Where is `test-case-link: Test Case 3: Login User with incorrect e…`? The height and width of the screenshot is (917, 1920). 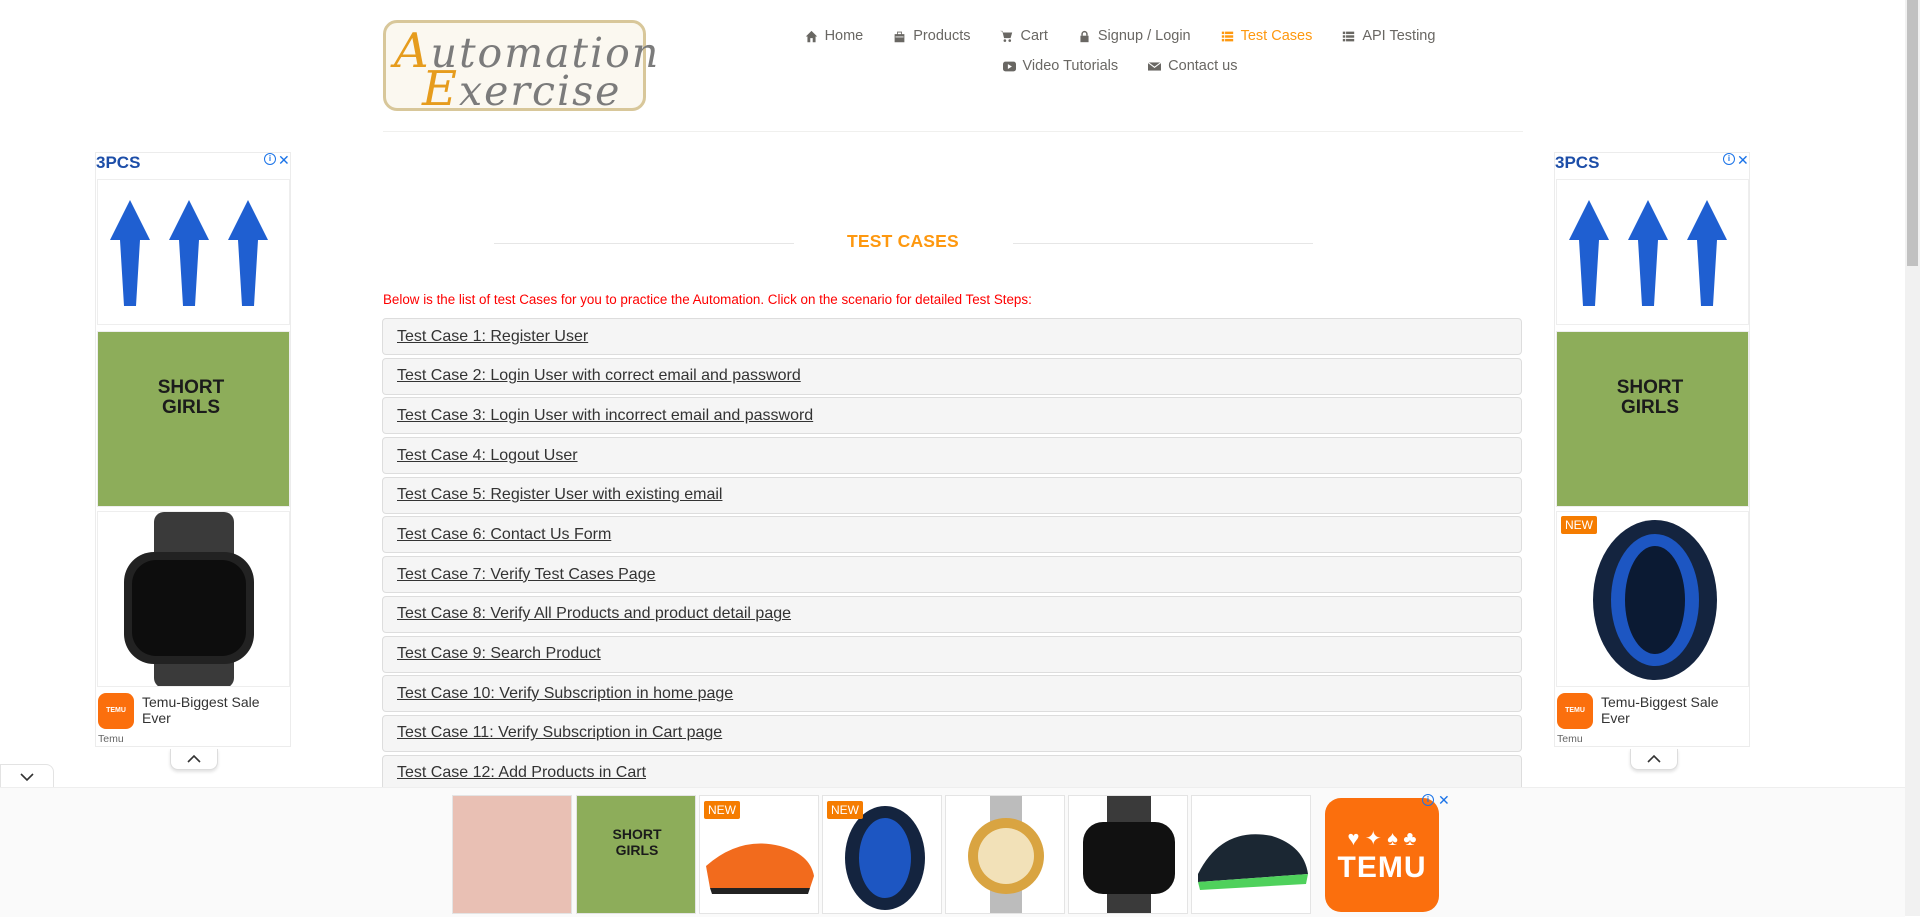
test-case-link: Test Case 3: Login User with incorrect e… is located at coordinates (605, 416).